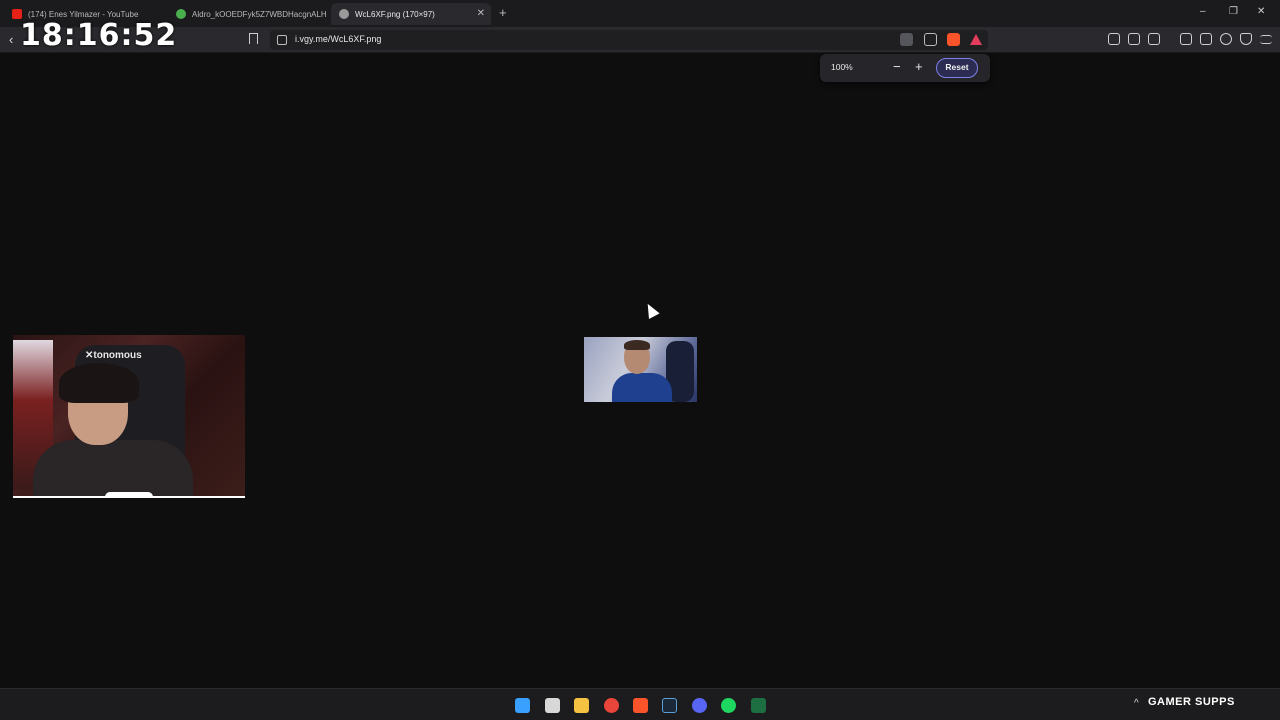 This screenshot has width=1280, height=720. I want to click on excel-icon, so click(758, 705).